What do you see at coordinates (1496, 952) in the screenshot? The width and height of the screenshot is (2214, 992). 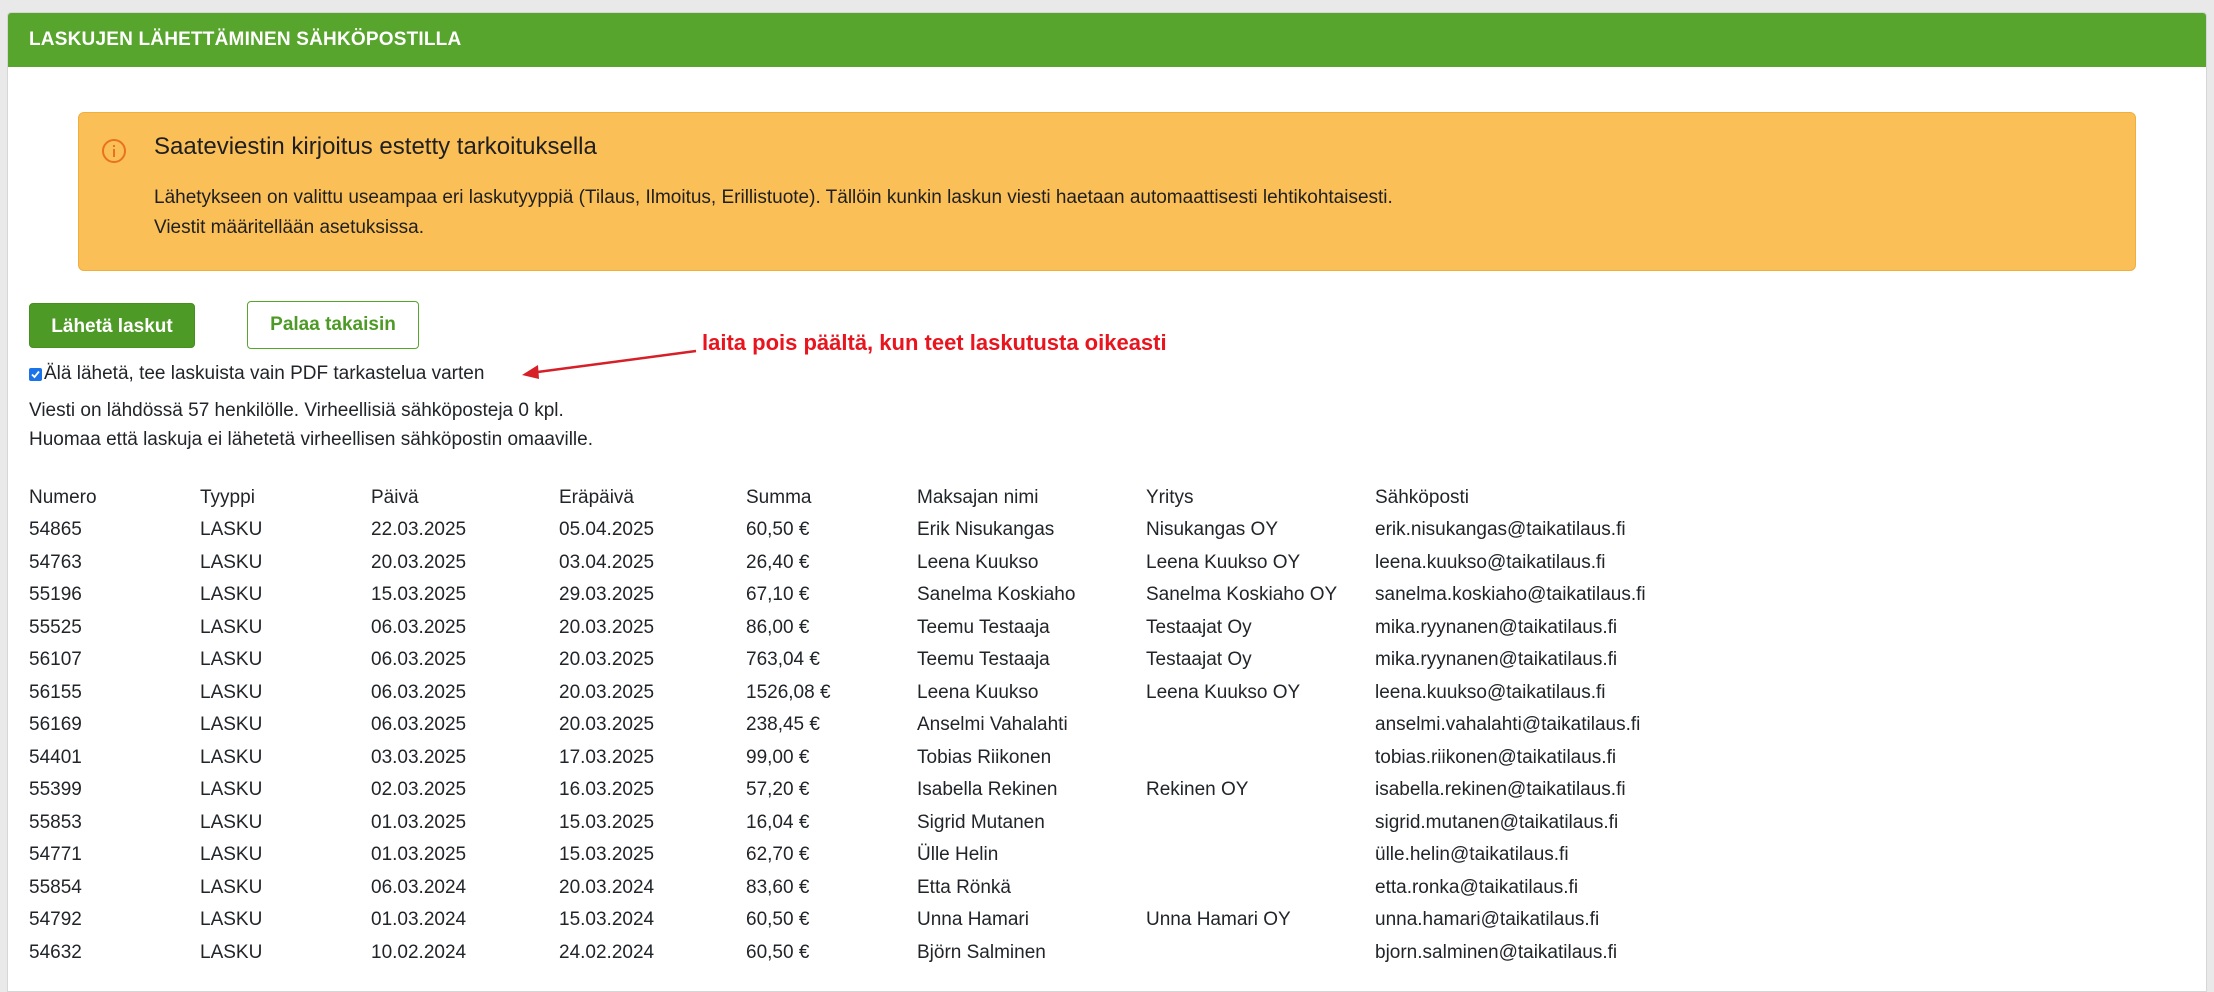 I see `cell-sahkoposti: bjorn.salminen@taikatilaus.fi` at bounding box center [1496, 952].